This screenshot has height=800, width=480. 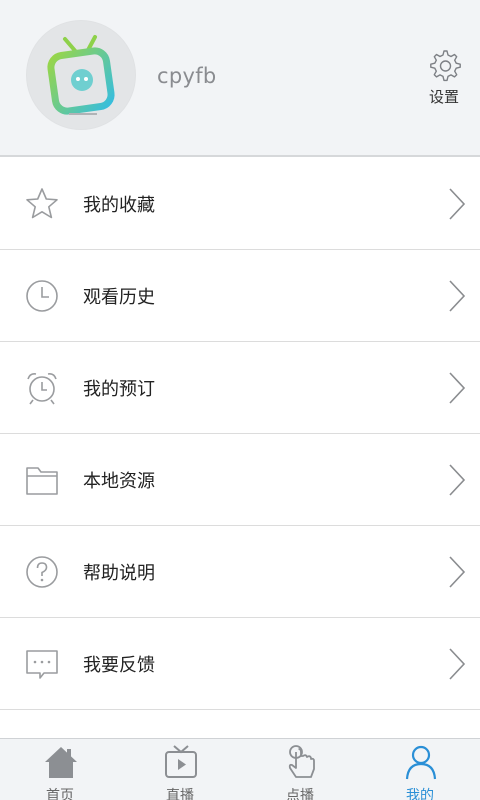 I want to click on tab-label: 首页, so click(x=60, y=794).